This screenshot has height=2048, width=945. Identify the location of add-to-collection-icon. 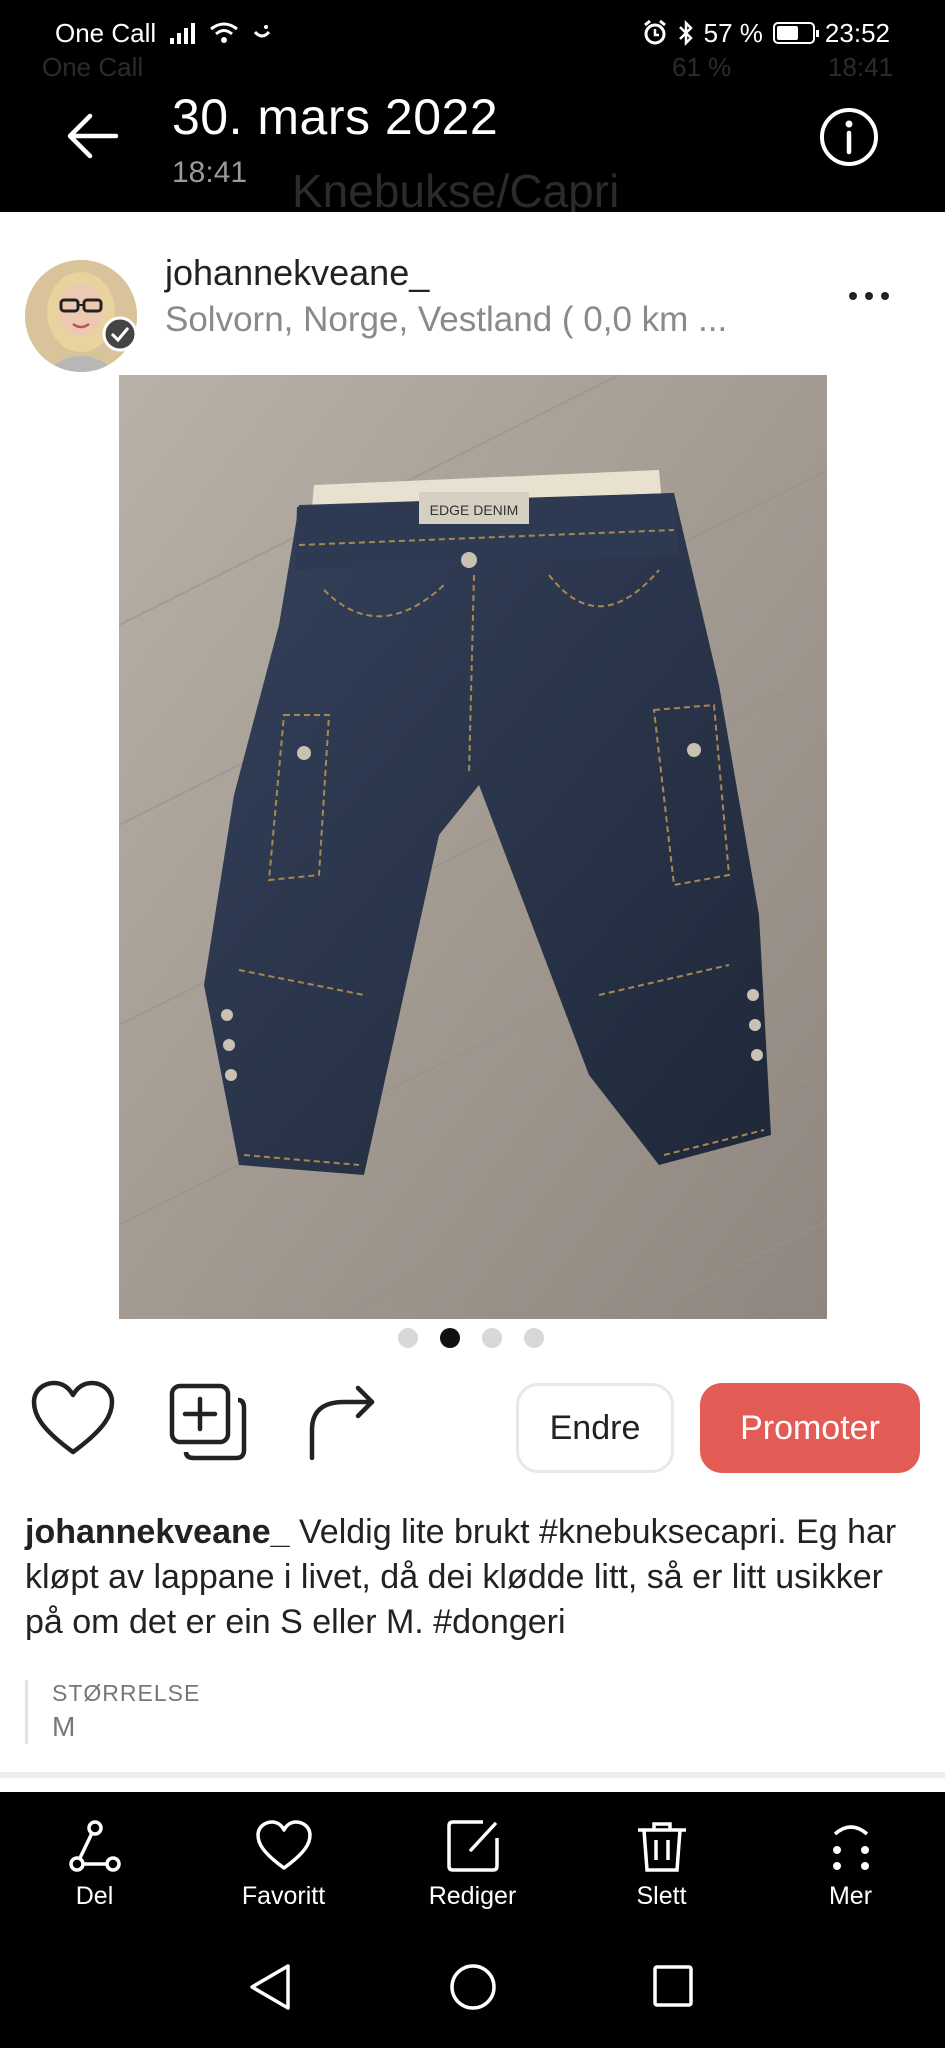
(208, 1422).